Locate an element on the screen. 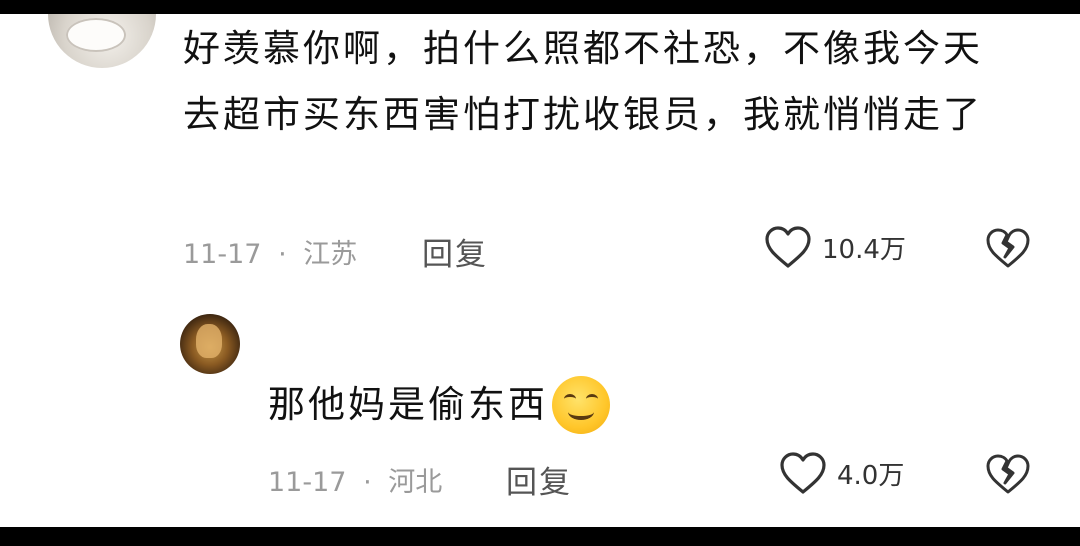 This screenshot has width=1080, height=546. like-button: 4.0万 is located at coordinates (841, 473).